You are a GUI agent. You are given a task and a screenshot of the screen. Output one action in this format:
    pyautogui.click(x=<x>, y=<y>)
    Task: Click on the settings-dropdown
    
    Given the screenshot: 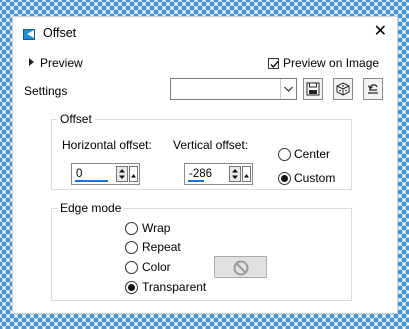 What is the action you would take?
    pyautogui.click(x=233, y=89)
    